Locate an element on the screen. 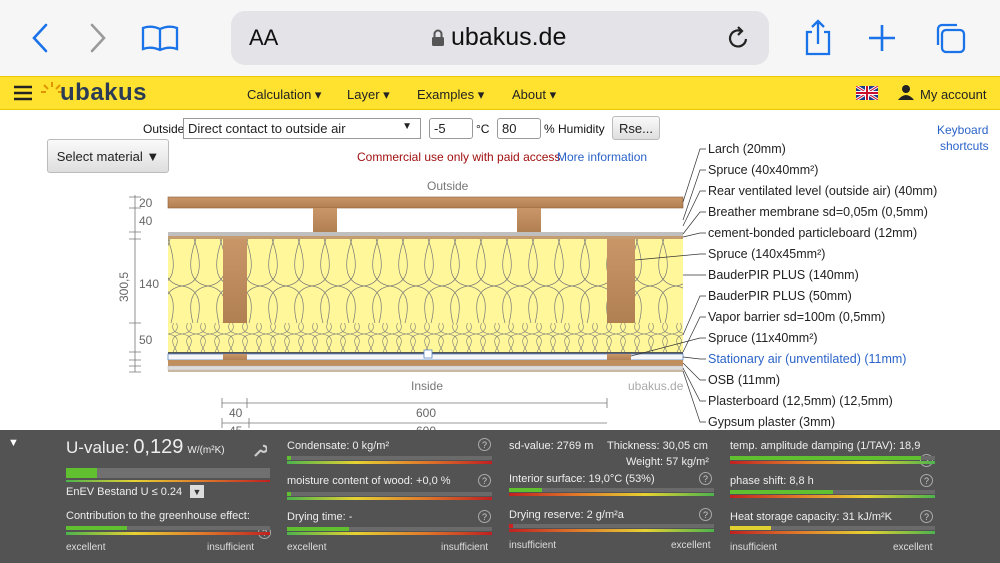 The height and width of the screenshot is (563, 1000). condensate-label: Condensate: 0 kg/m² is located at coordinates (338, 446).